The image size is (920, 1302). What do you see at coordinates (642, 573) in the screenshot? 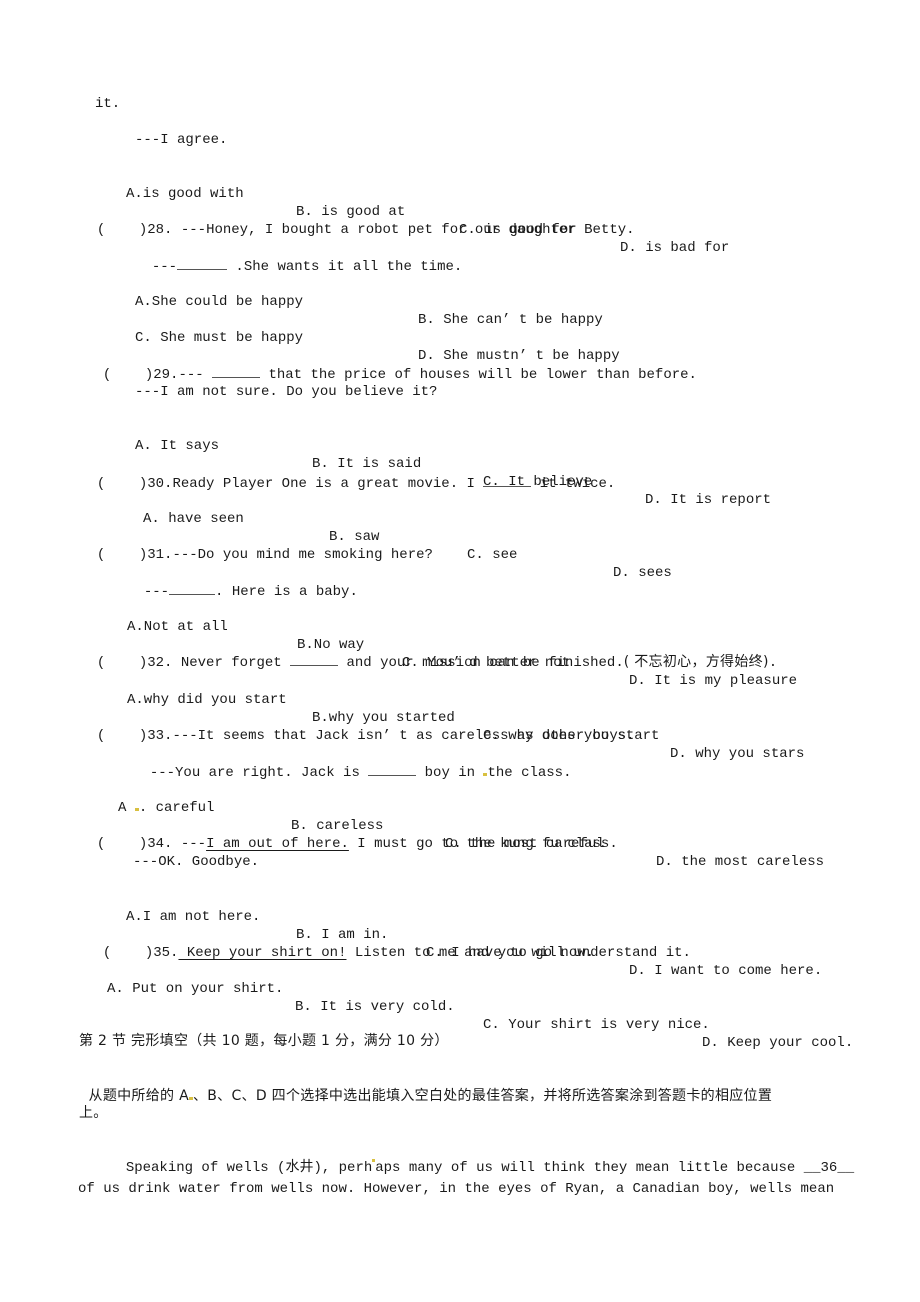
I see `q30-option-d: D. sees` at bounding box center [642, 573].